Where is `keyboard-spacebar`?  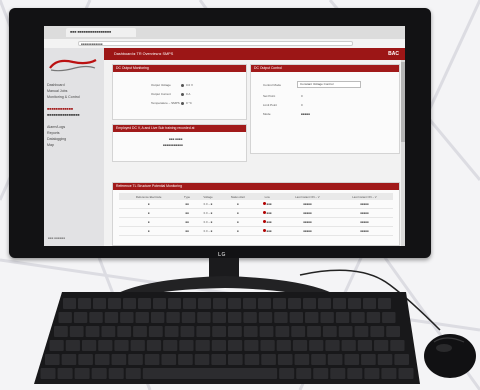
keyboard-spacebar is located at coordinates (210, 373).